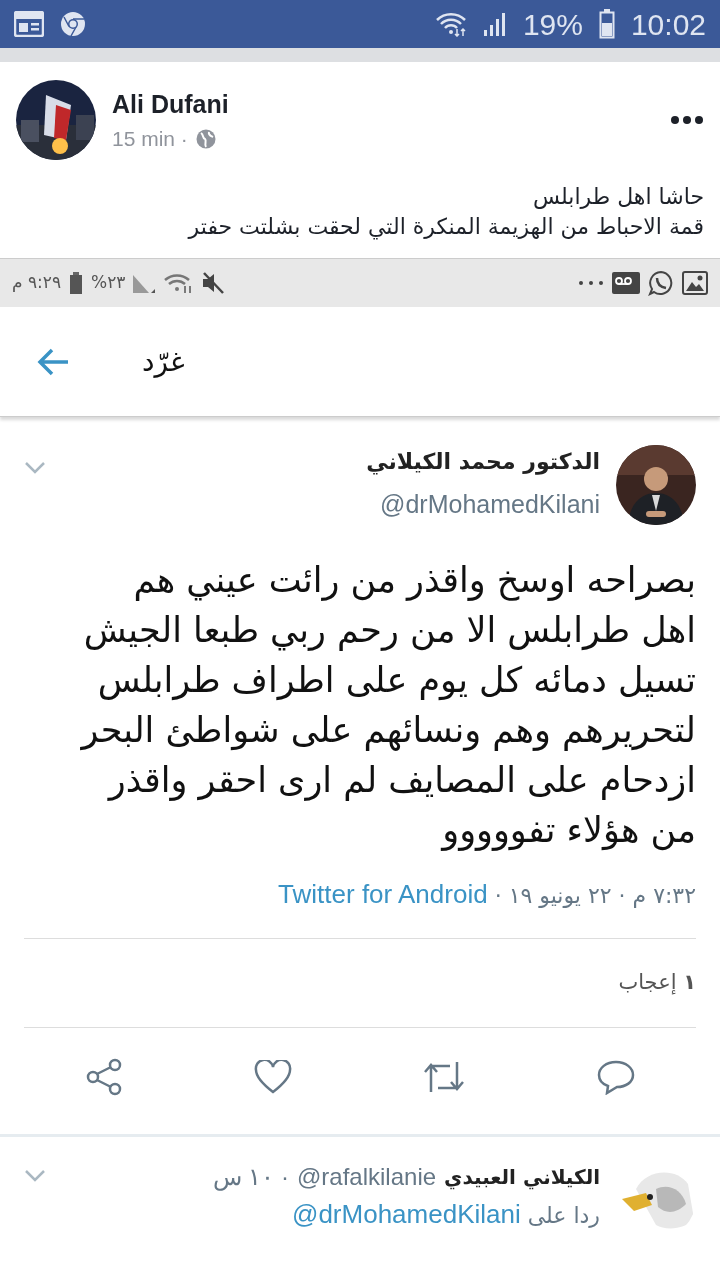  What do you see at coordinates (668, 24) in the screenshot?
I see `clock-time: 10:02` at bounding box center [668, 24].